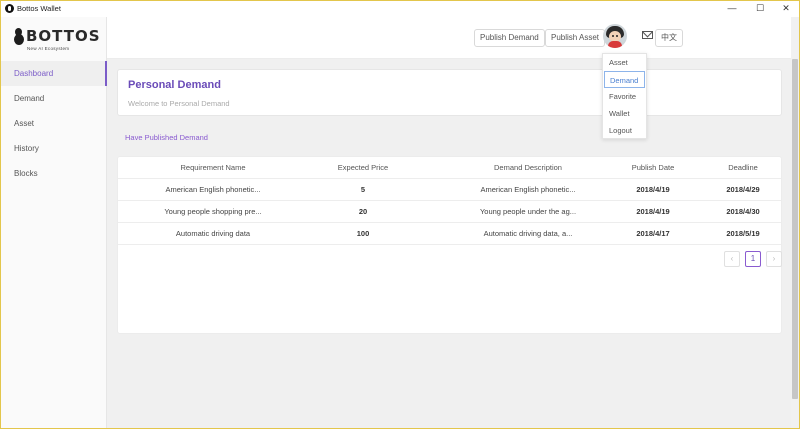  Describe the element at coordinates (653, 168) in the screenshot. I see `column-header: Publish Date` at that location.